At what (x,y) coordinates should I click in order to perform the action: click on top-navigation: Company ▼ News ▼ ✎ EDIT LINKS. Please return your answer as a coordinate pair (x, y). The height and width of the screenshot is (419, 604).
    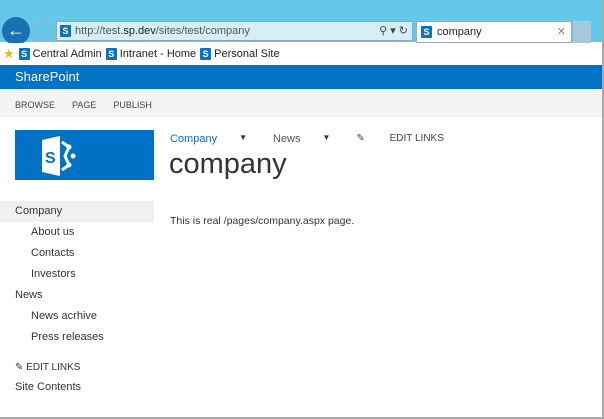
    Looking at the image, I should click on (329, 139).